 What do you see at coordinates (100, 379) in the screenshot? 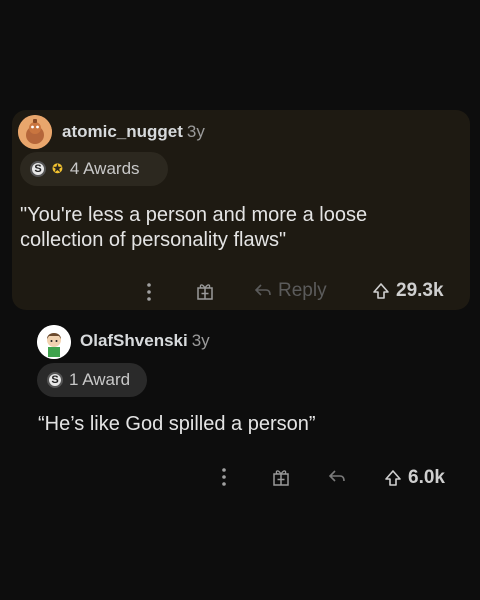
I see `awards-count: 1 Award` at bounding box center [100, 379].